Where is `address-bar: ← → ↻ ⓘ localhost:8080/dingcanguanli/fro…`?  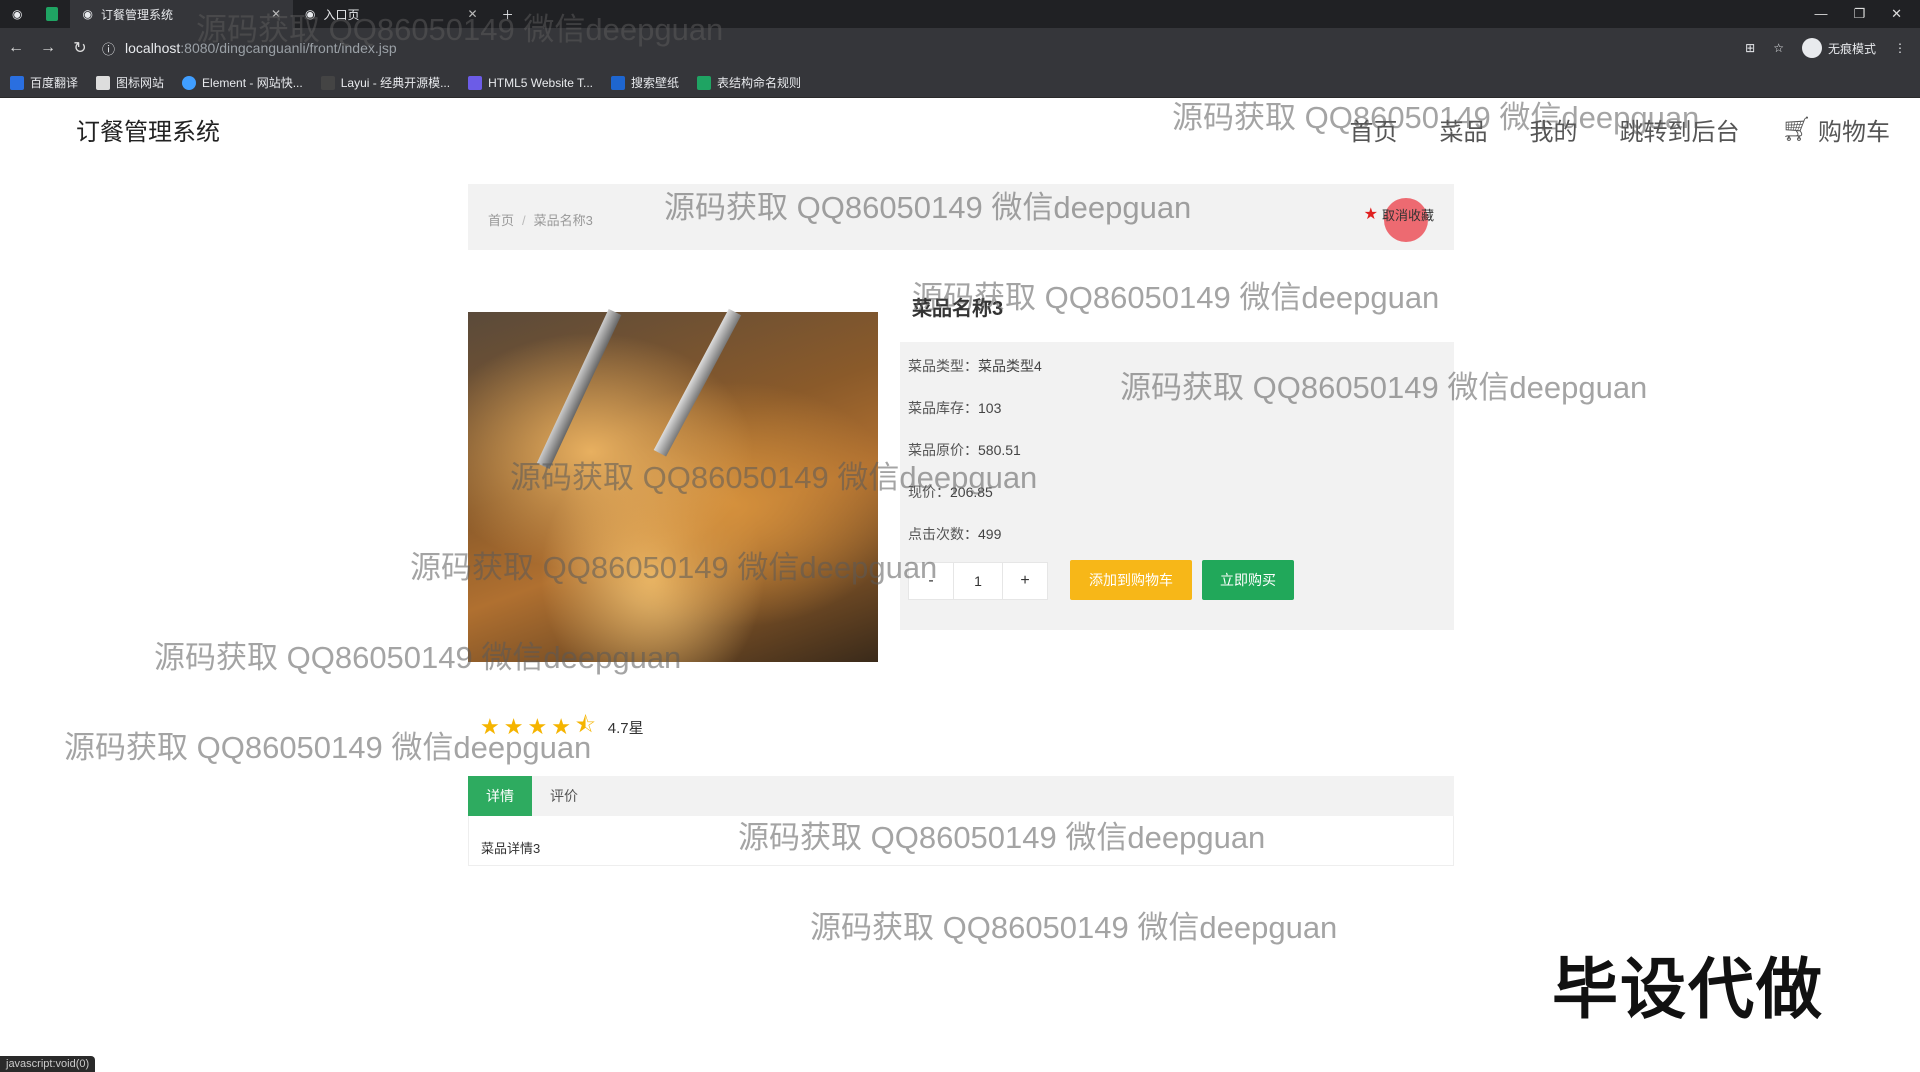 address-bar: ← → ↻ ⓘ localhost:8080/dingcanguanli/fro… is located at coordinates (960, 48).